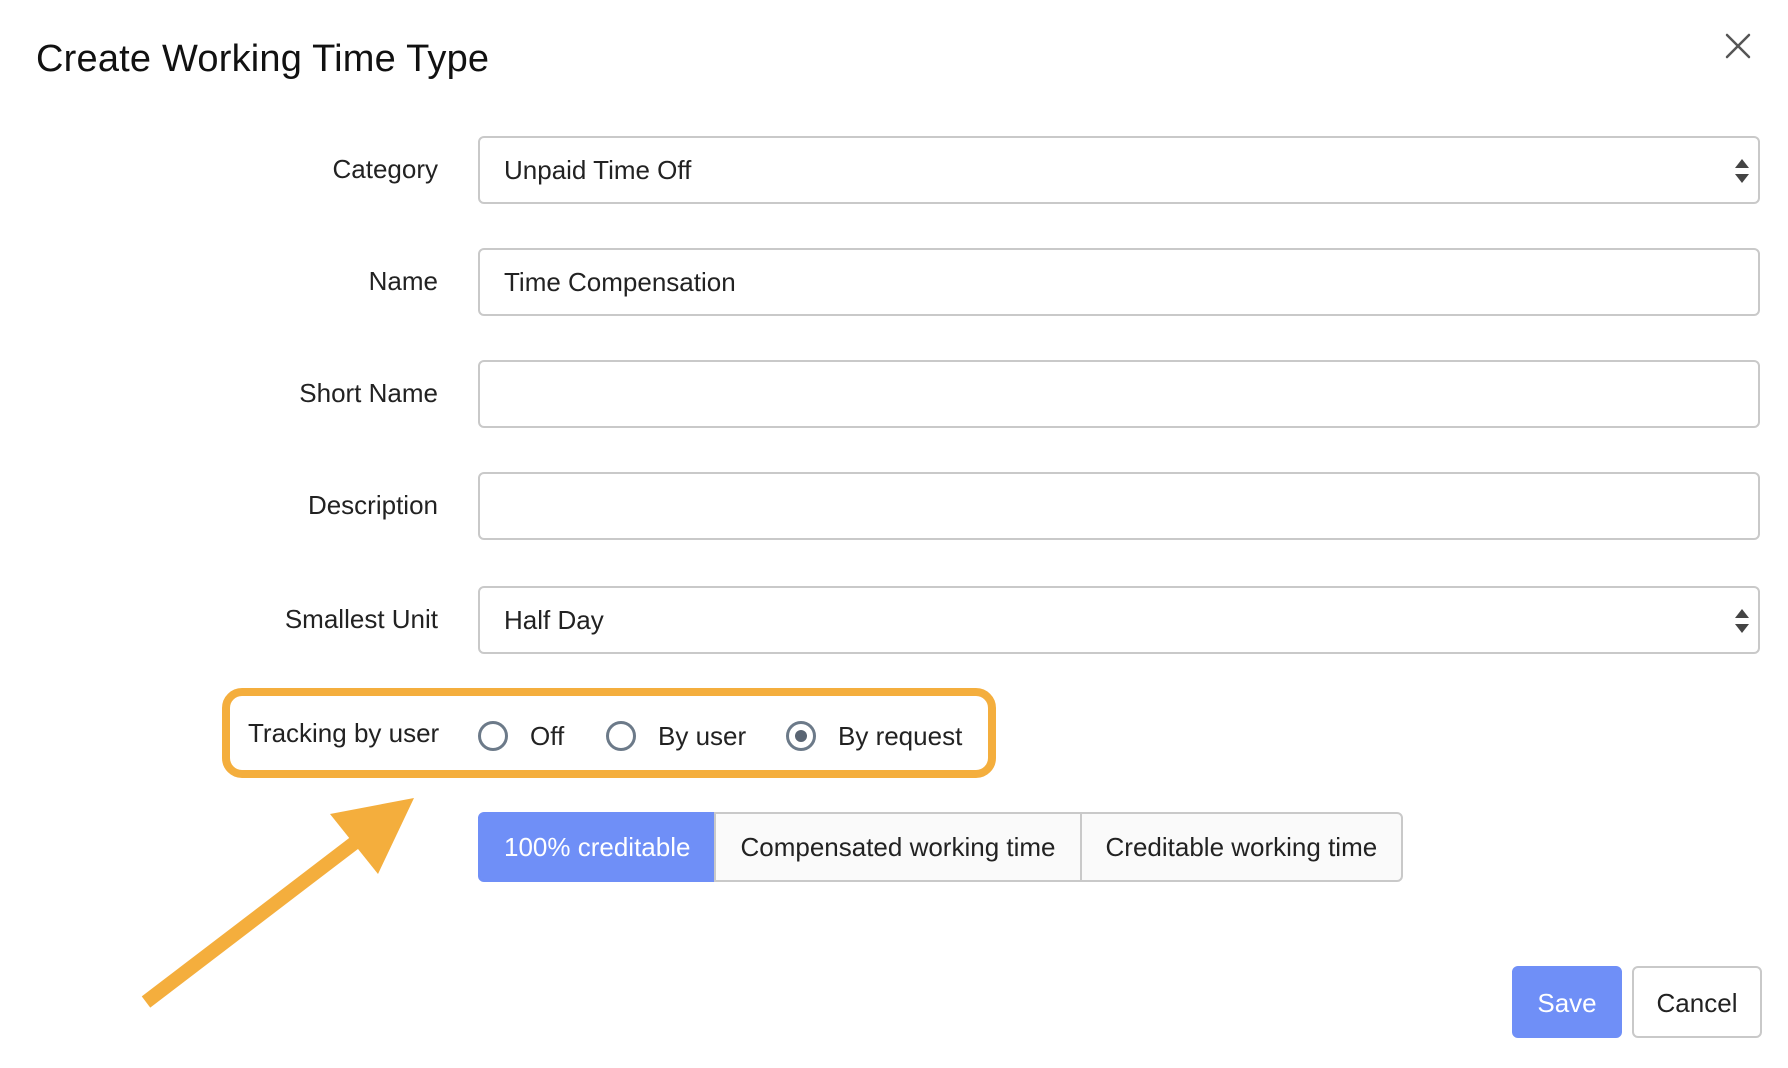 Image resolution: width=1788 pixels, height=1068 pixels. I want to click on category-value: Unpaid Time Off, so click(598, 170).